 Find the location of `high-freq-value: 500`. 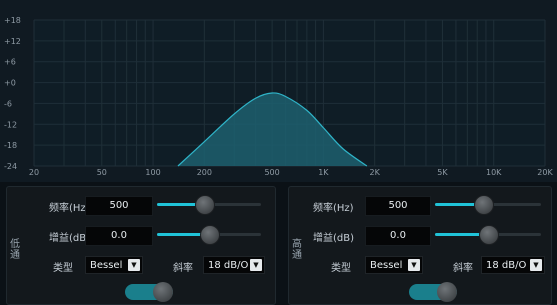

high-freq-value: 500 is located at coordinates (398, 206).